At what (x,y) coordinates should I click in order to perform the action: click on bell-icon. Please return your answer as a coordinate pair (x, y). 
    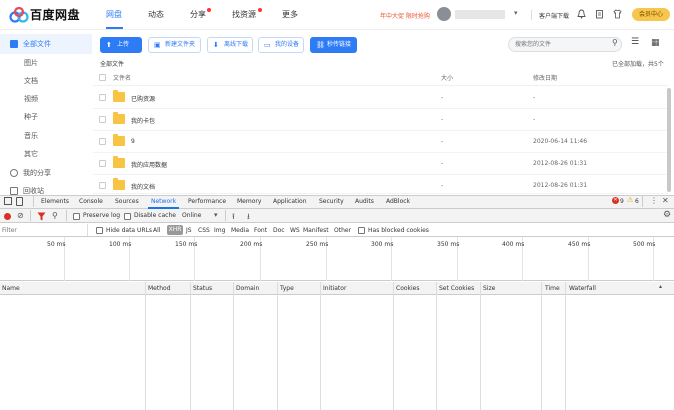
    Looking at the image, I should click on (581, 14).